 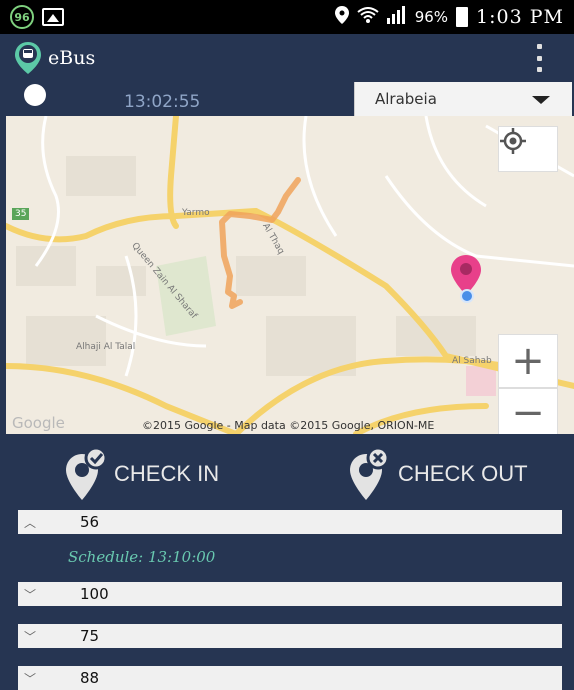 What do you see at coordinates (28, 58) in the screenshot?
I see `bus-pin-logo-icon` at bounding box center [28, 58].